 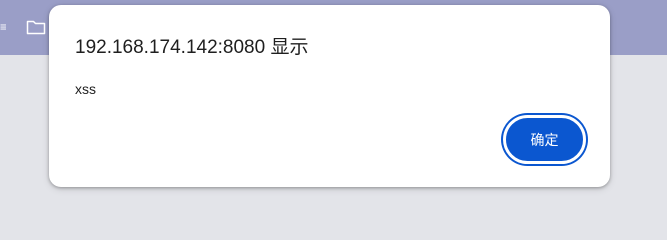 What do you see at coordinates (85, 89) in the screenshot?
I see `dialog-message: xss` at bounding box center [85, 89].